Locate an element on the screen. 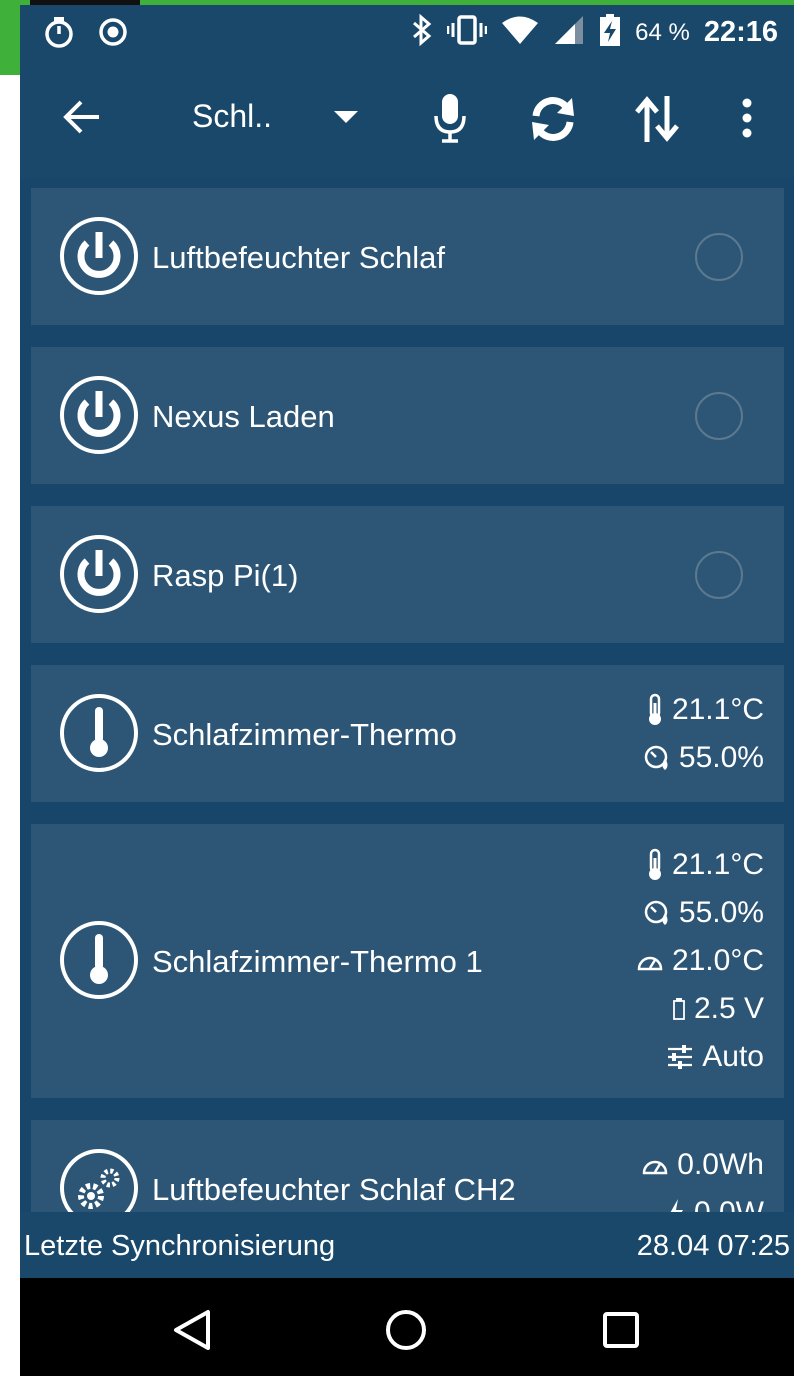 This screenshot has height=1376, width=794. nav-back-icon is located at coordinates (192, 1330).